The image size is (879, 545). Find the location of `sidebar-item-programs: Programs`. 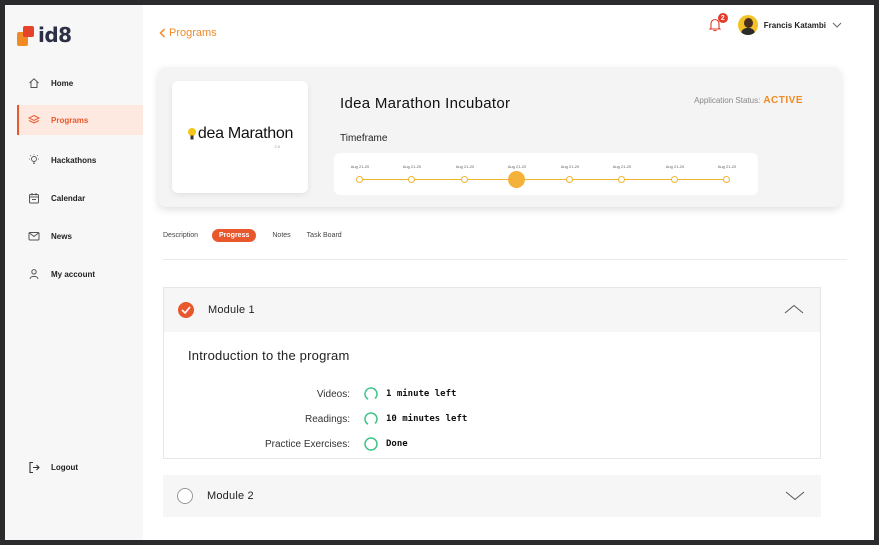

sidebar-item-programs: Programs is located at coordinates (80, 120).